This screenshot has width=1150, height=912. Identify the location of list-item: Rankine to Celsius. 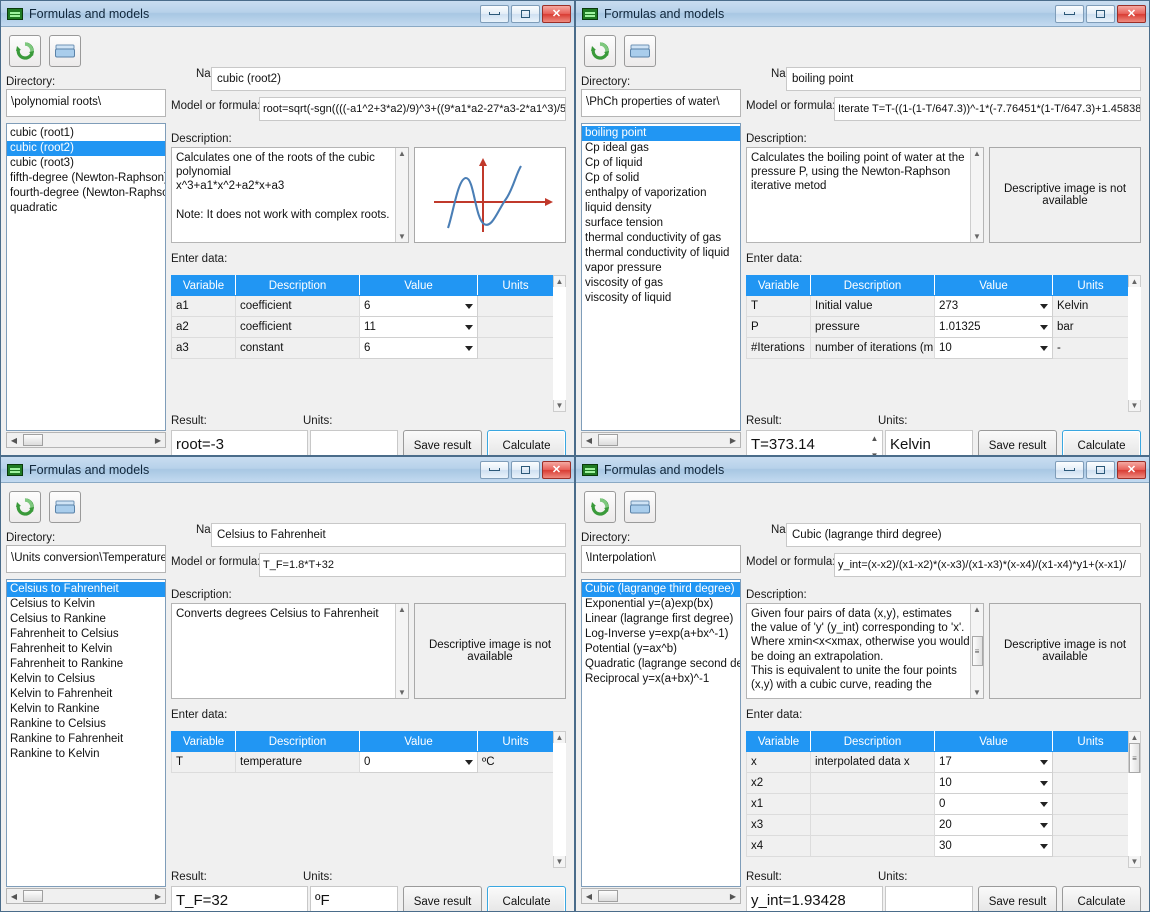
(86, 724).